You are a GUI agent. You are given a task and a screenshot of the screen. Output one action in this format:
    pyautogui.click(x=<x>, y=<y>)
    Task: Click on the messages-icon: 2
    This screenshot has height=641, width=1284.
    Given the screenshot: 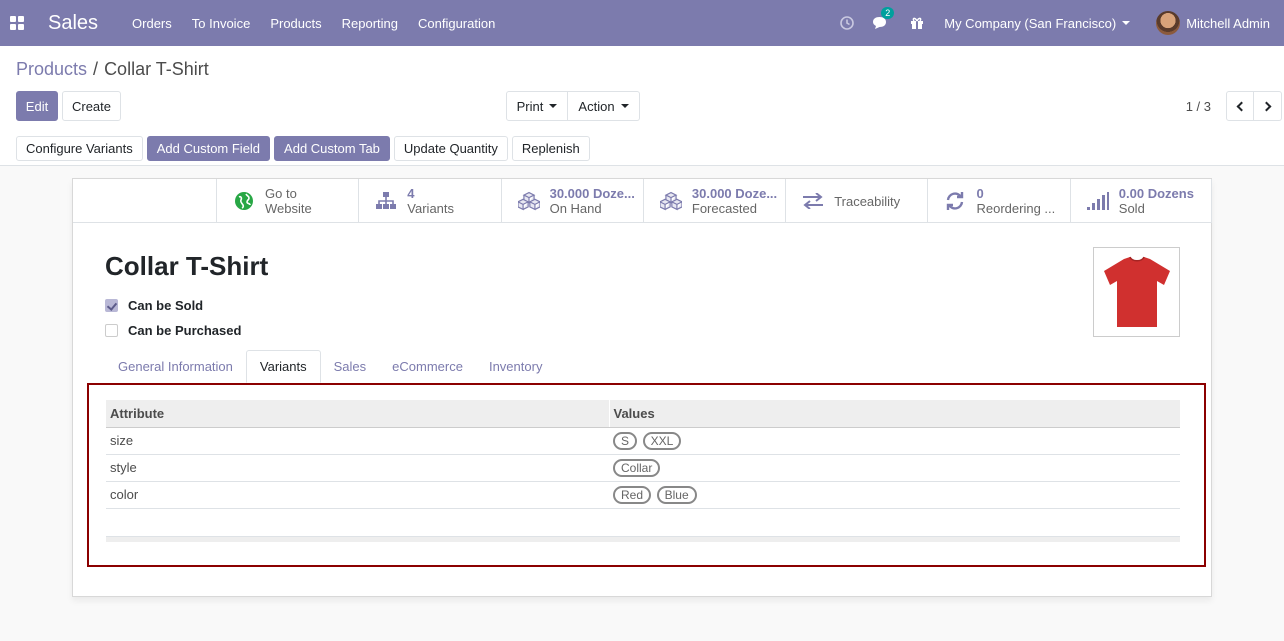 What is the action you would take?
    pyautogui.click(x=883, y=18)
    